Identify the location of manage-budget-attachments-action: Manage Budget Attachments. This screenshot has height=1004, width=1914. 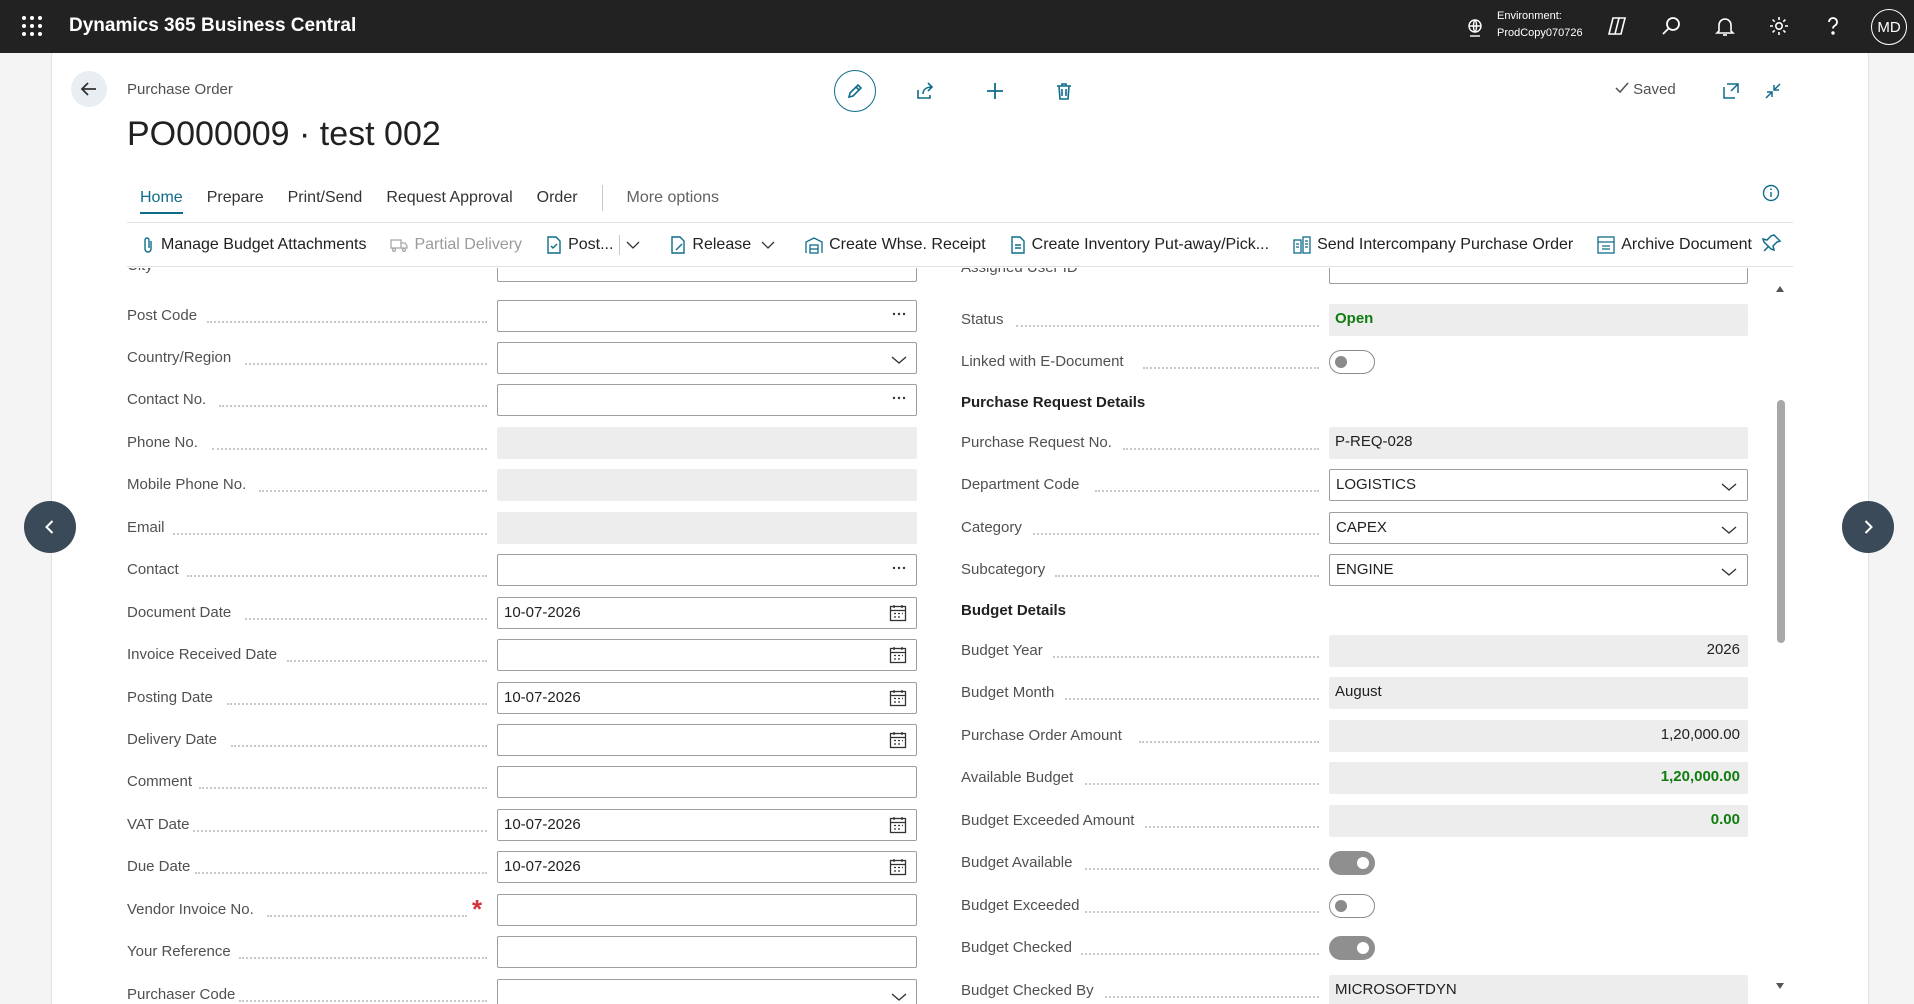
(253, 245).